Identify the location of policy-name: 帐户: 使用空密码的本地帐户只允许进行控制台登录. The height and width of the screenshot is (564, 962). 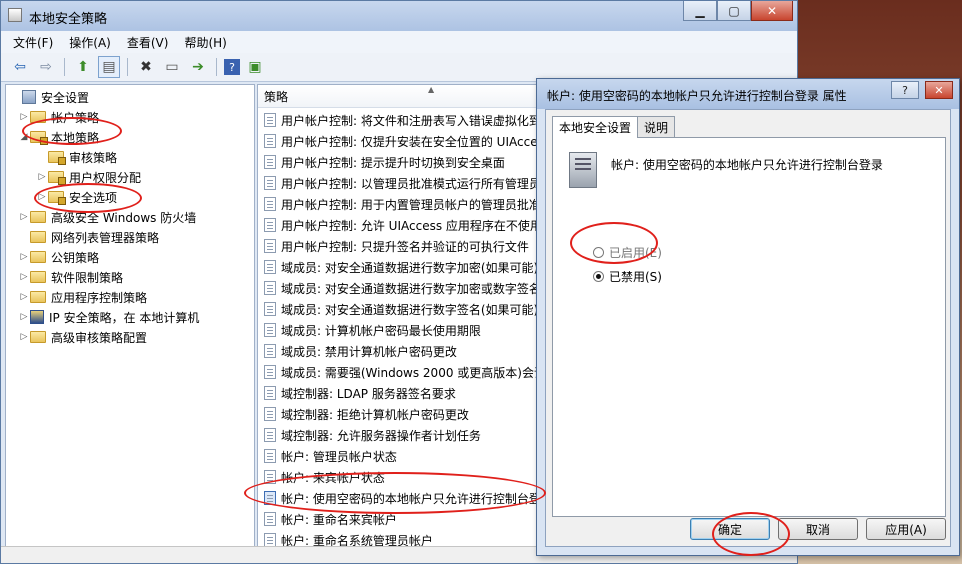
(747, 165).